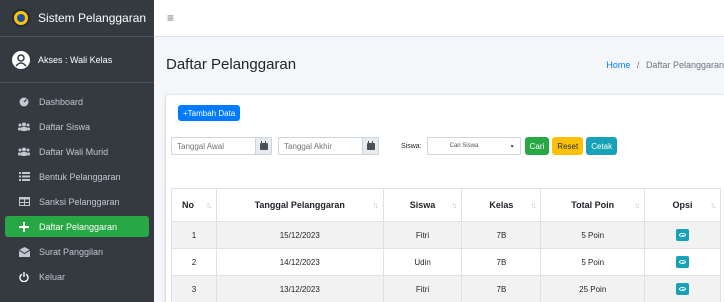 This screenshot has height=302, width=724. What do you see at coordinates (194, 205) in the screenshot?
I see `column-header-no: No ↑↓` at bounding box center [194, 205].